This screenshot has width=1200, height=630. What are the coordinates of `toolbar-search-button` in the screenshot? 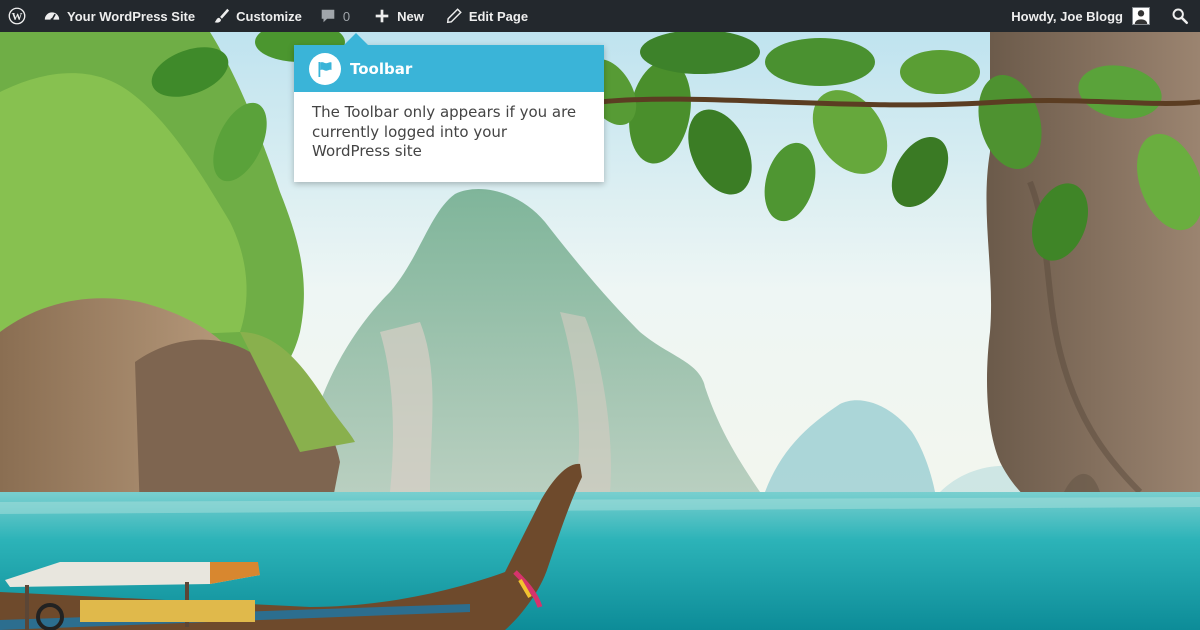 It's located at (1179, 16).